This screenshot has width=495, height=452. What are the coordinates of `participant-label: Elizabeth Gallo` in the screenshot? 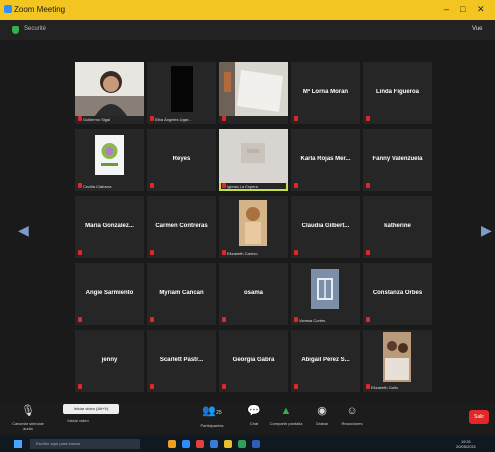 It's located at (384, 387).